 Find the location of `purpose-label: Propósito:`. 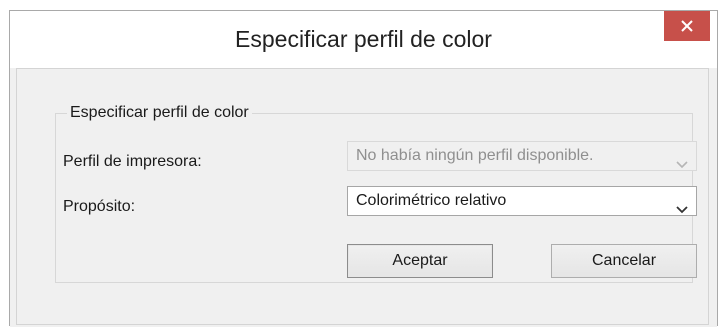

purpose-label: Propósito: is located at coordinates (99, 206).